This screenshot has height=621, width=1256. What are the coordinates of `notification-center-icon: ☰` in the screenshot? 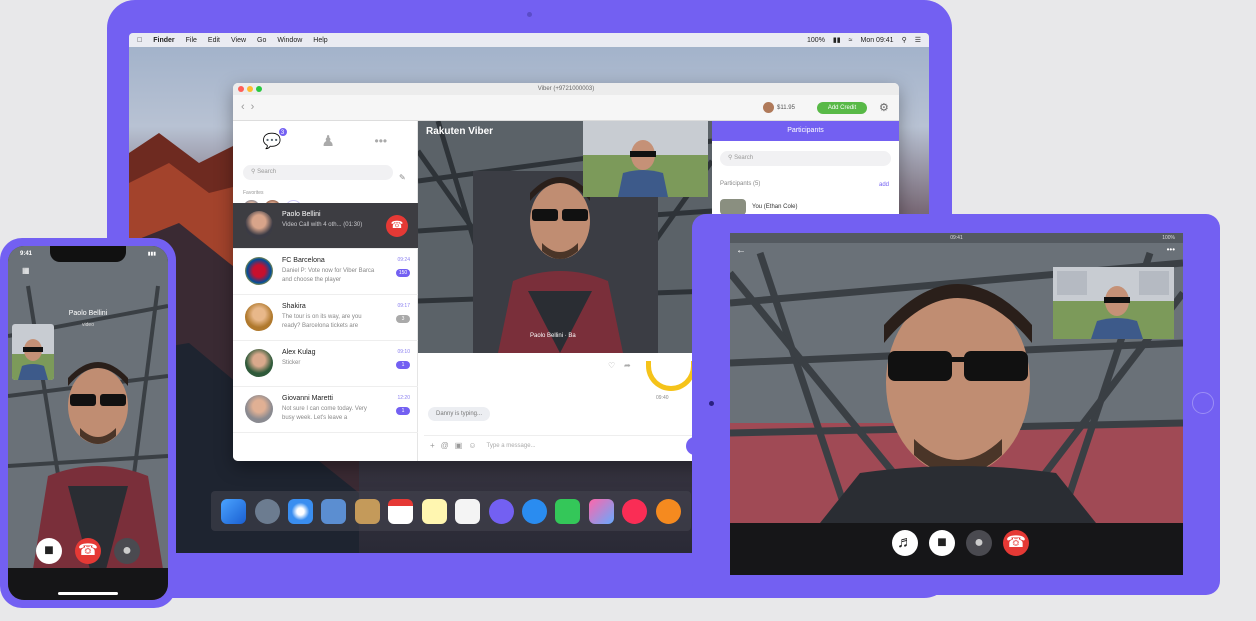 It's located at (918, 40).